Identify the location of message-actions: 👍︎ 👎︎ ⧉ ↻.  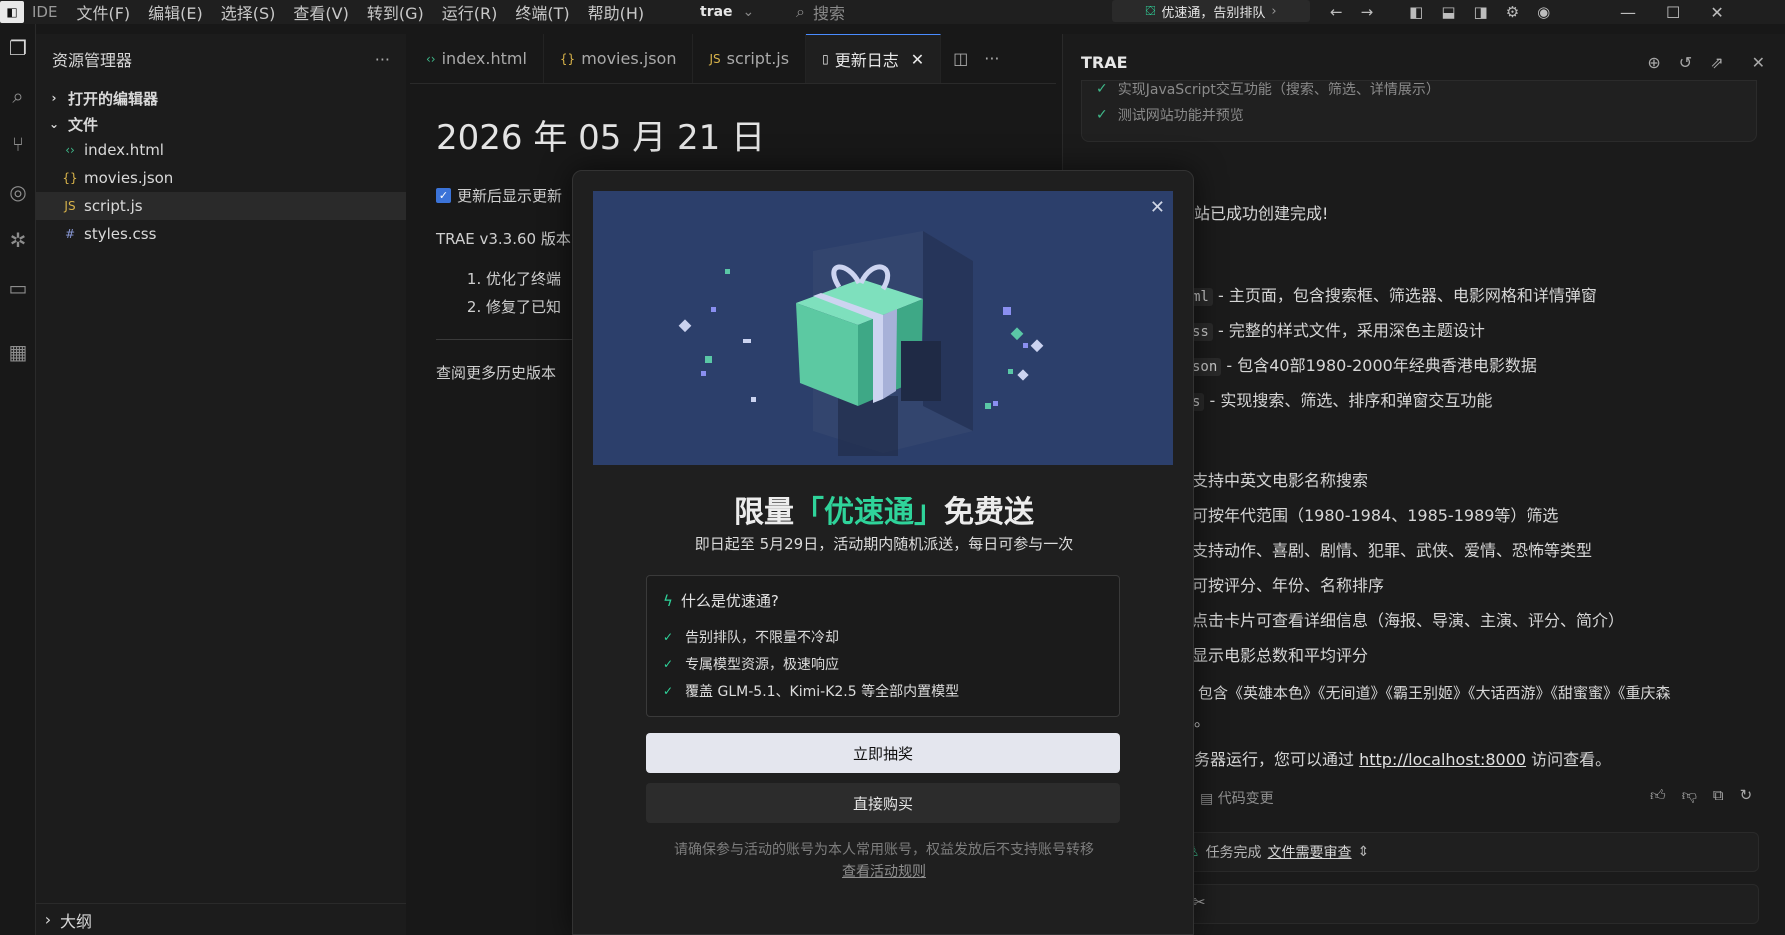
(1701, 795).